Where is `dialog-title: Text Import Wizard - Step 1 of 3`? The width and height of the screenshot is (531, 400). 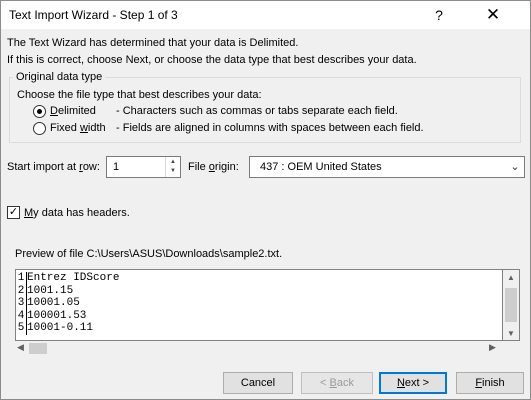 dialog-title: Text Import Wizard - Step 1 of 3 is located at coordinates (93, 15).